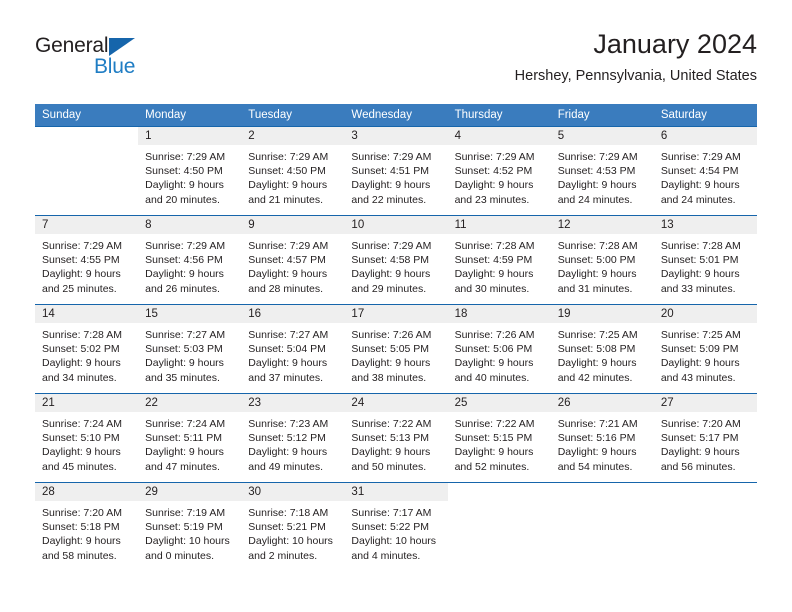 The width and height of the screenshot is (792, 612). What do you see at coordinates (185, 424) in the screenshot?
I see `sunrise-text: Sunrise: 7:24 AM` at bounding box center [185, 424].